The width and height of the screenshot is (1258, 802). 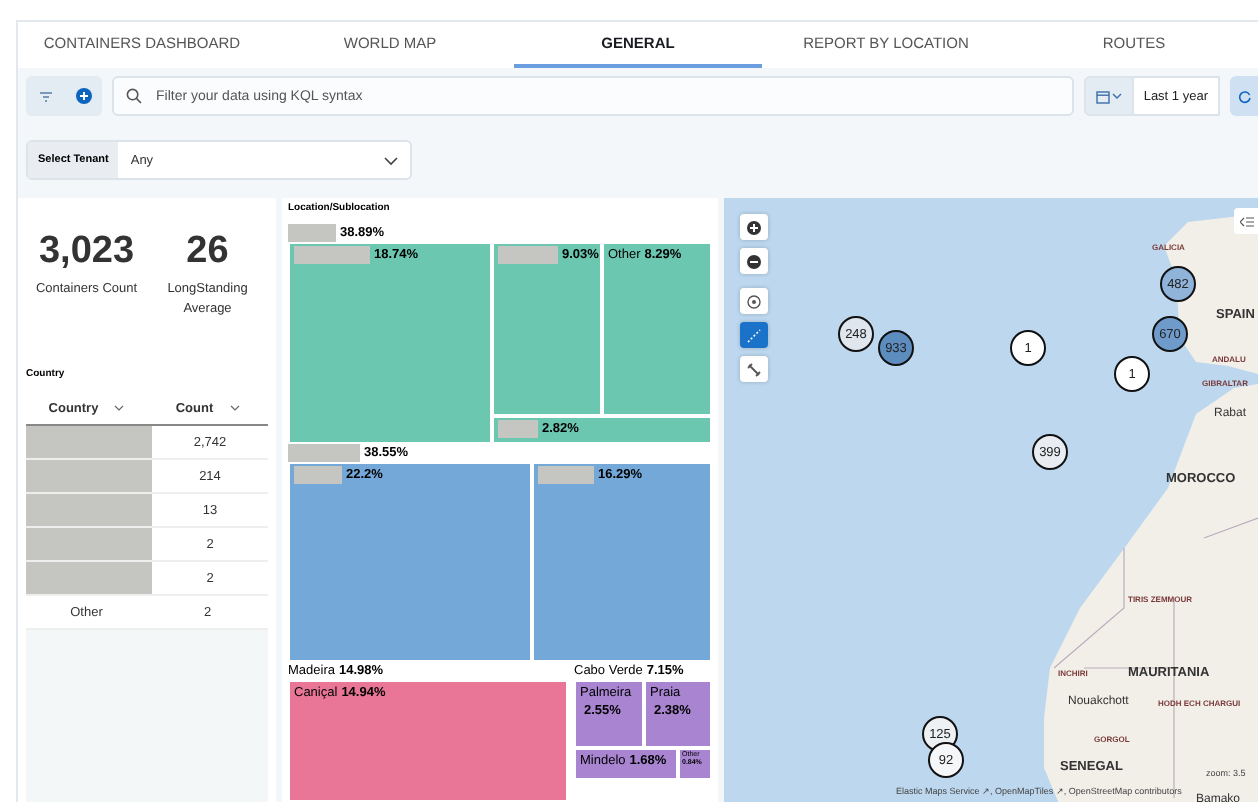 I want to click on refresh-icon, so click(x=1244, y=96).